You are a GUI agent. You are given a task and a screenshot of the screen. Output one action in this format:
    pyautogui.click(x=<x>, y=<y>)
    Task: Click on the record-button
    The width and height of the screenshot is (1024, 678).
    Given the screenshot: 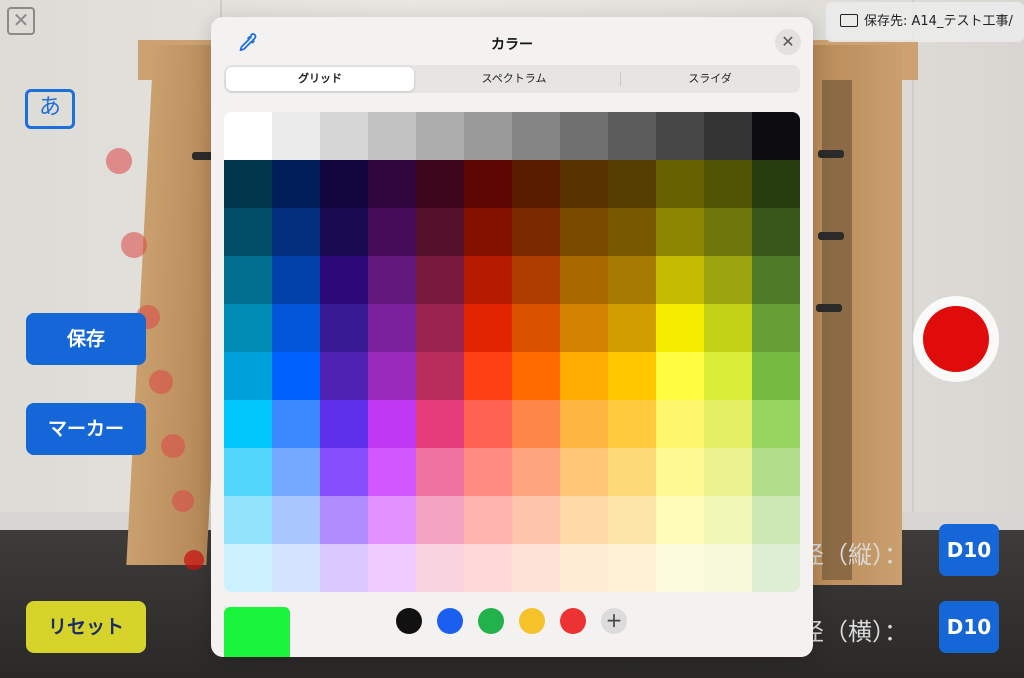 What is the action you would take?
    pyautogui.click(x=956, y=339)
    